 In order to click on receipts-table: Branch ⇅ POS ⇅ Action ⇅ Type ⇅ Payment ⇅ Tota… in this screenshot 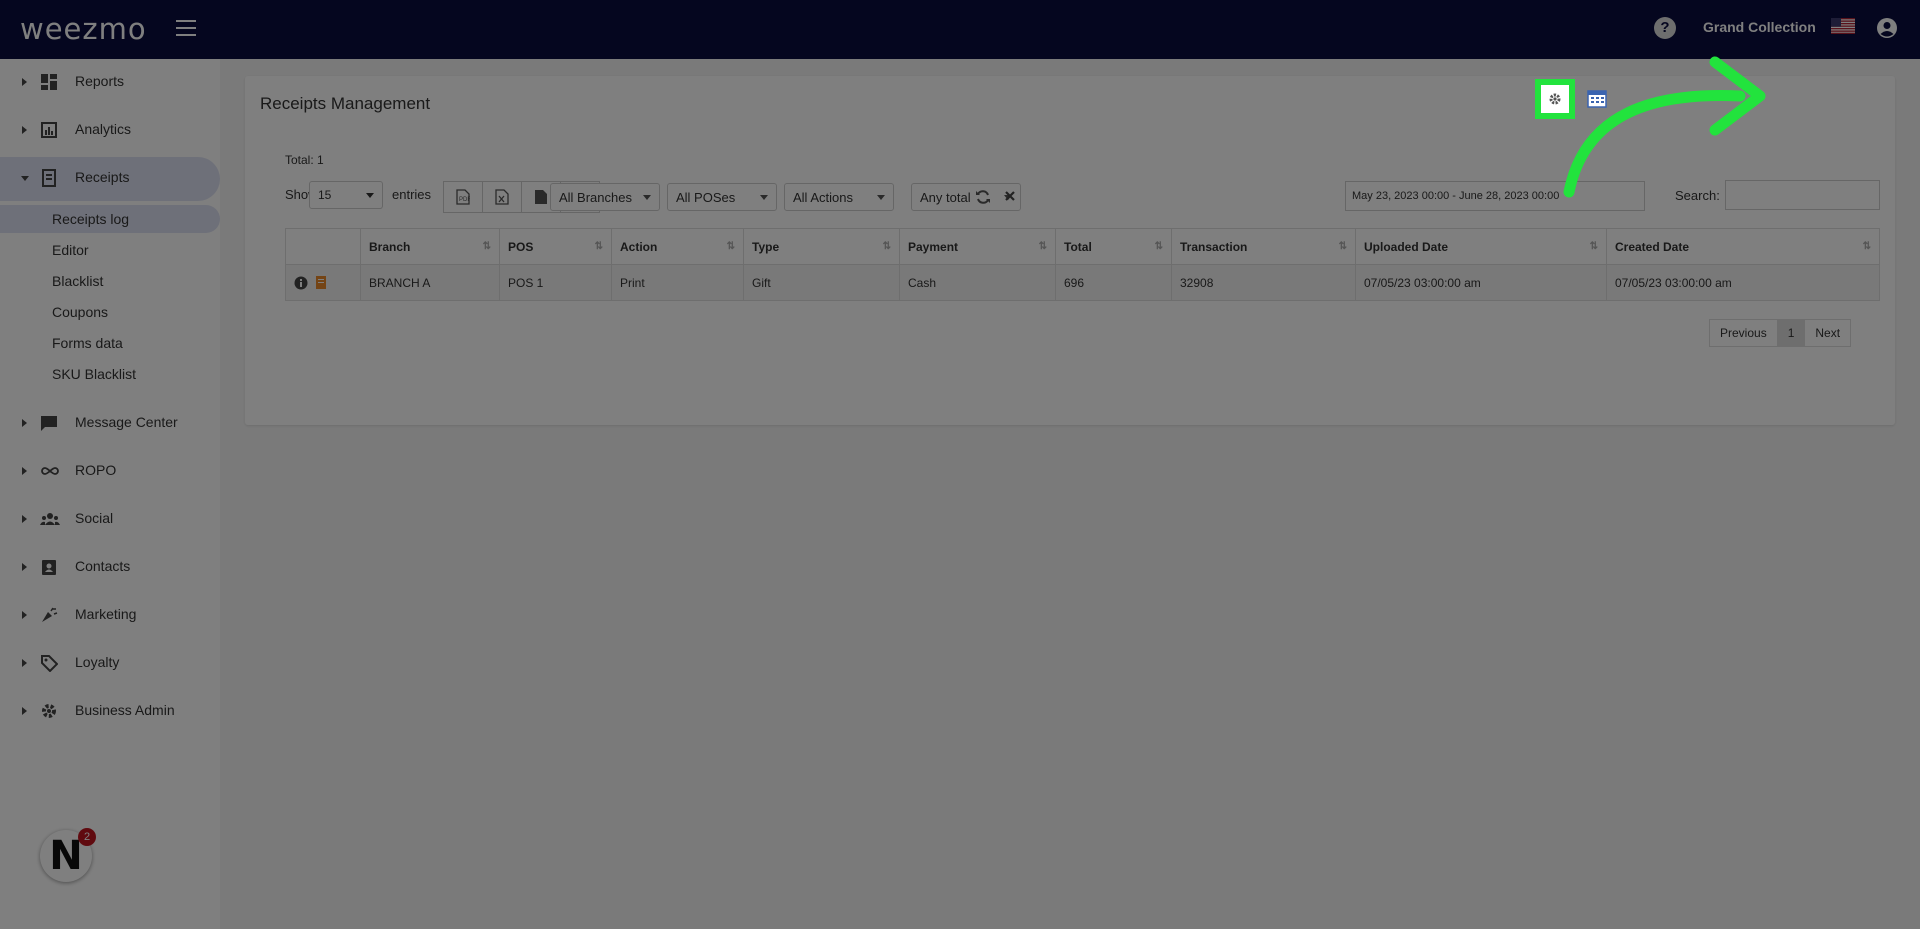, I will do `click(1082, 264)`.